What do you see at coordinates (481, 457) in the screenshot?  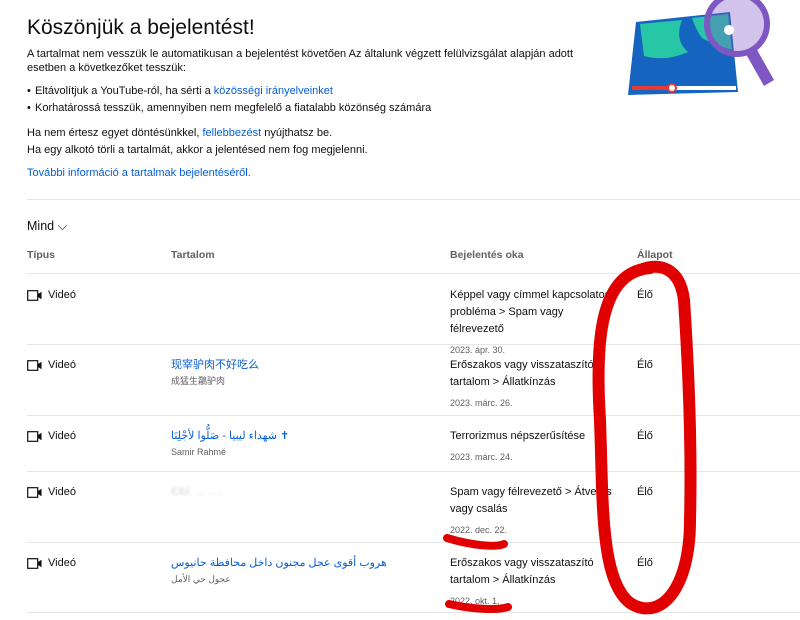 I see `report-date: 2023. márc. 24.` at bounding box center [481, 457].